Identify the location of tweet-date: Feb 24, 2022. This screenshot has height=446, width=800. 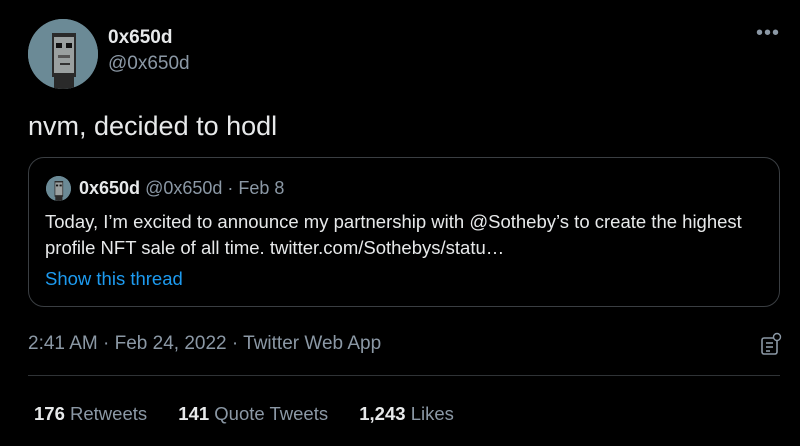
(171, 343).